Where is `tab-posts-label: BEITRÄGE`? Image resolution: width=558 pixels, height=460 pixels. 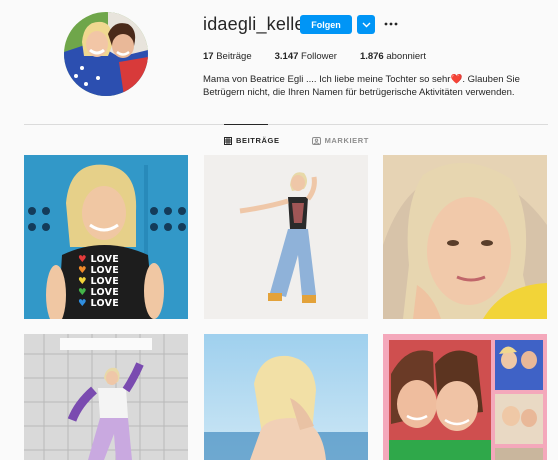 tab-posts-label: BEITRÄGE is located at coordinates (258, 140).